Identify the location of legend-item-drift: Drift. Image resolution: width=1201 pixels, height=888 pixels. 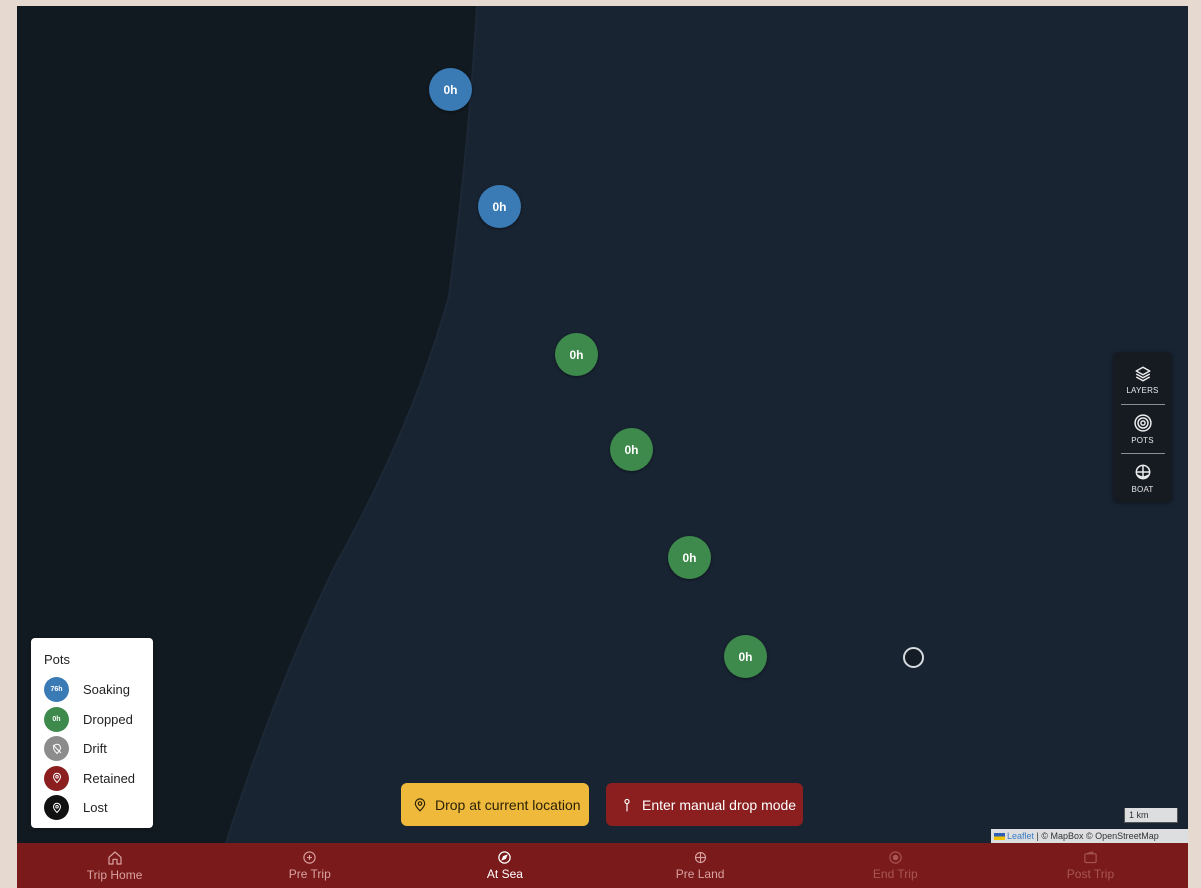
(98, 749).